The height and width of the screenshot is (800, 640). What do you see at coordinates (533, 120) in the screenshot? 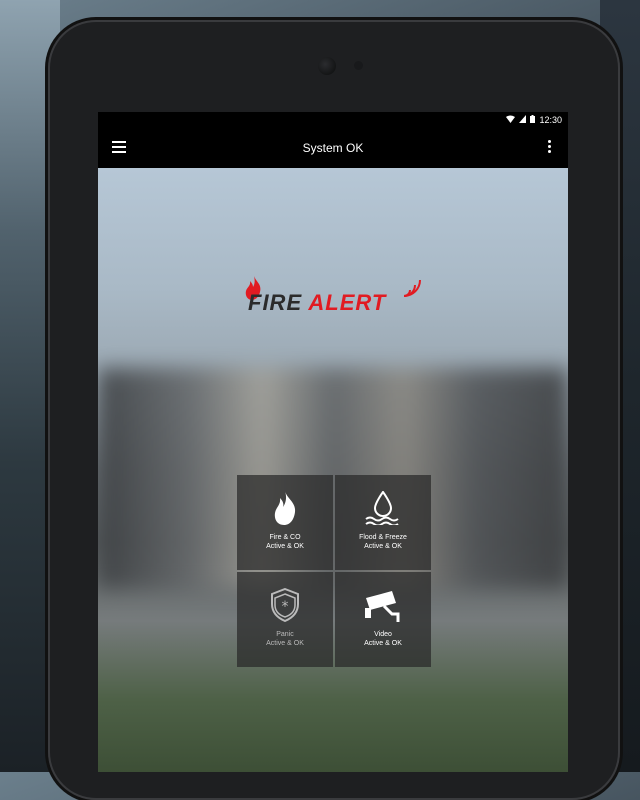
I see `battery-icon` at bounding box center [533, 120].